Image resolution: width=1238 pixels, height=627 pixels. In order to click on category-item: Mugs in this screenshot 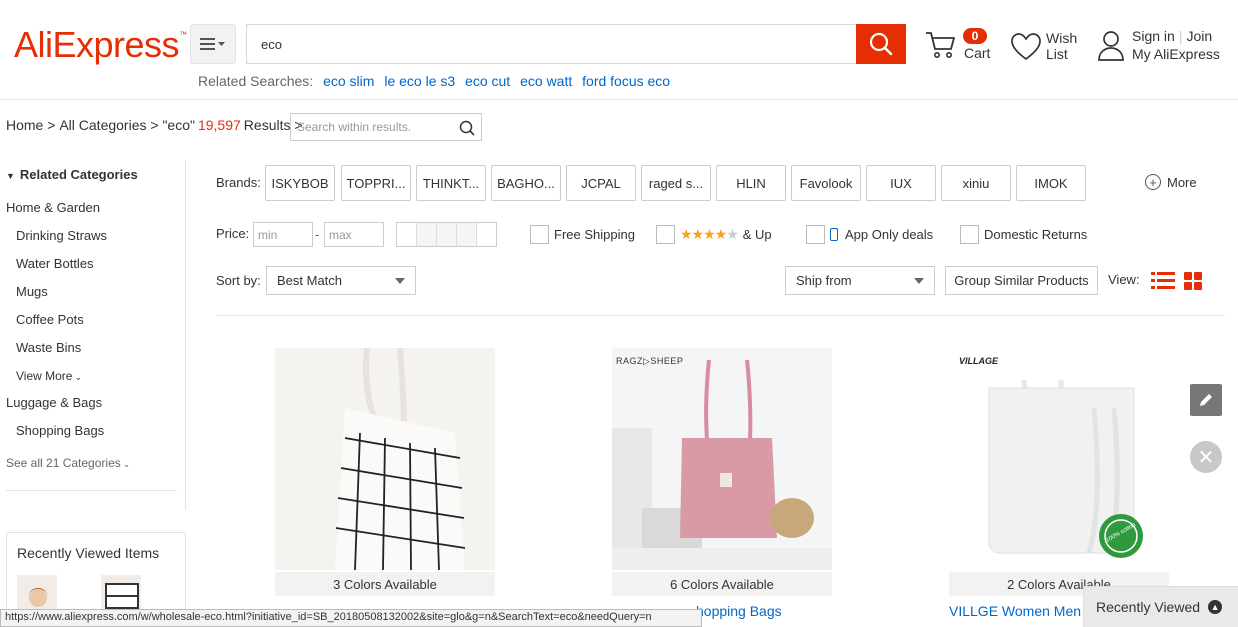, I will do `click(32, 291)`.